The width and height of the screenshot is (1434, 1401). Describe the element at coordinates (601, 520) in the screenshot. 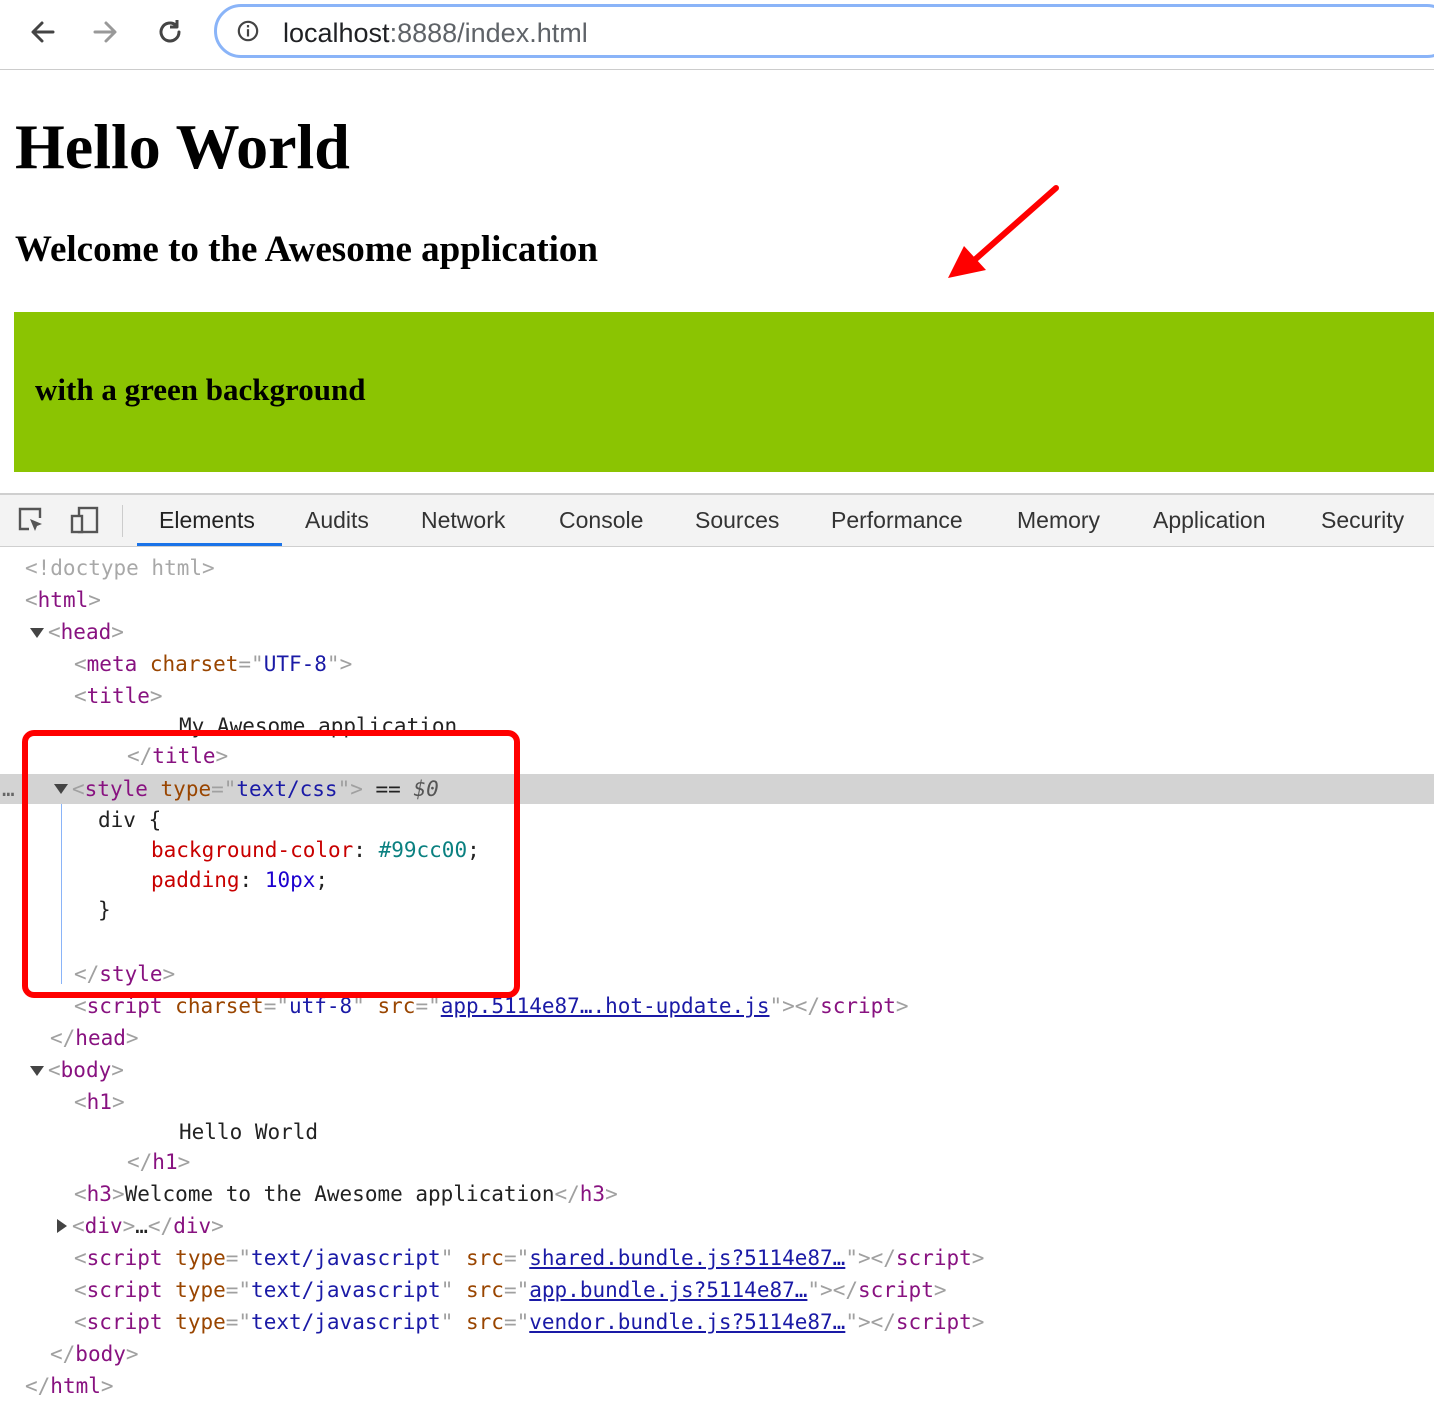

I see `tab-console: Console` at that location.